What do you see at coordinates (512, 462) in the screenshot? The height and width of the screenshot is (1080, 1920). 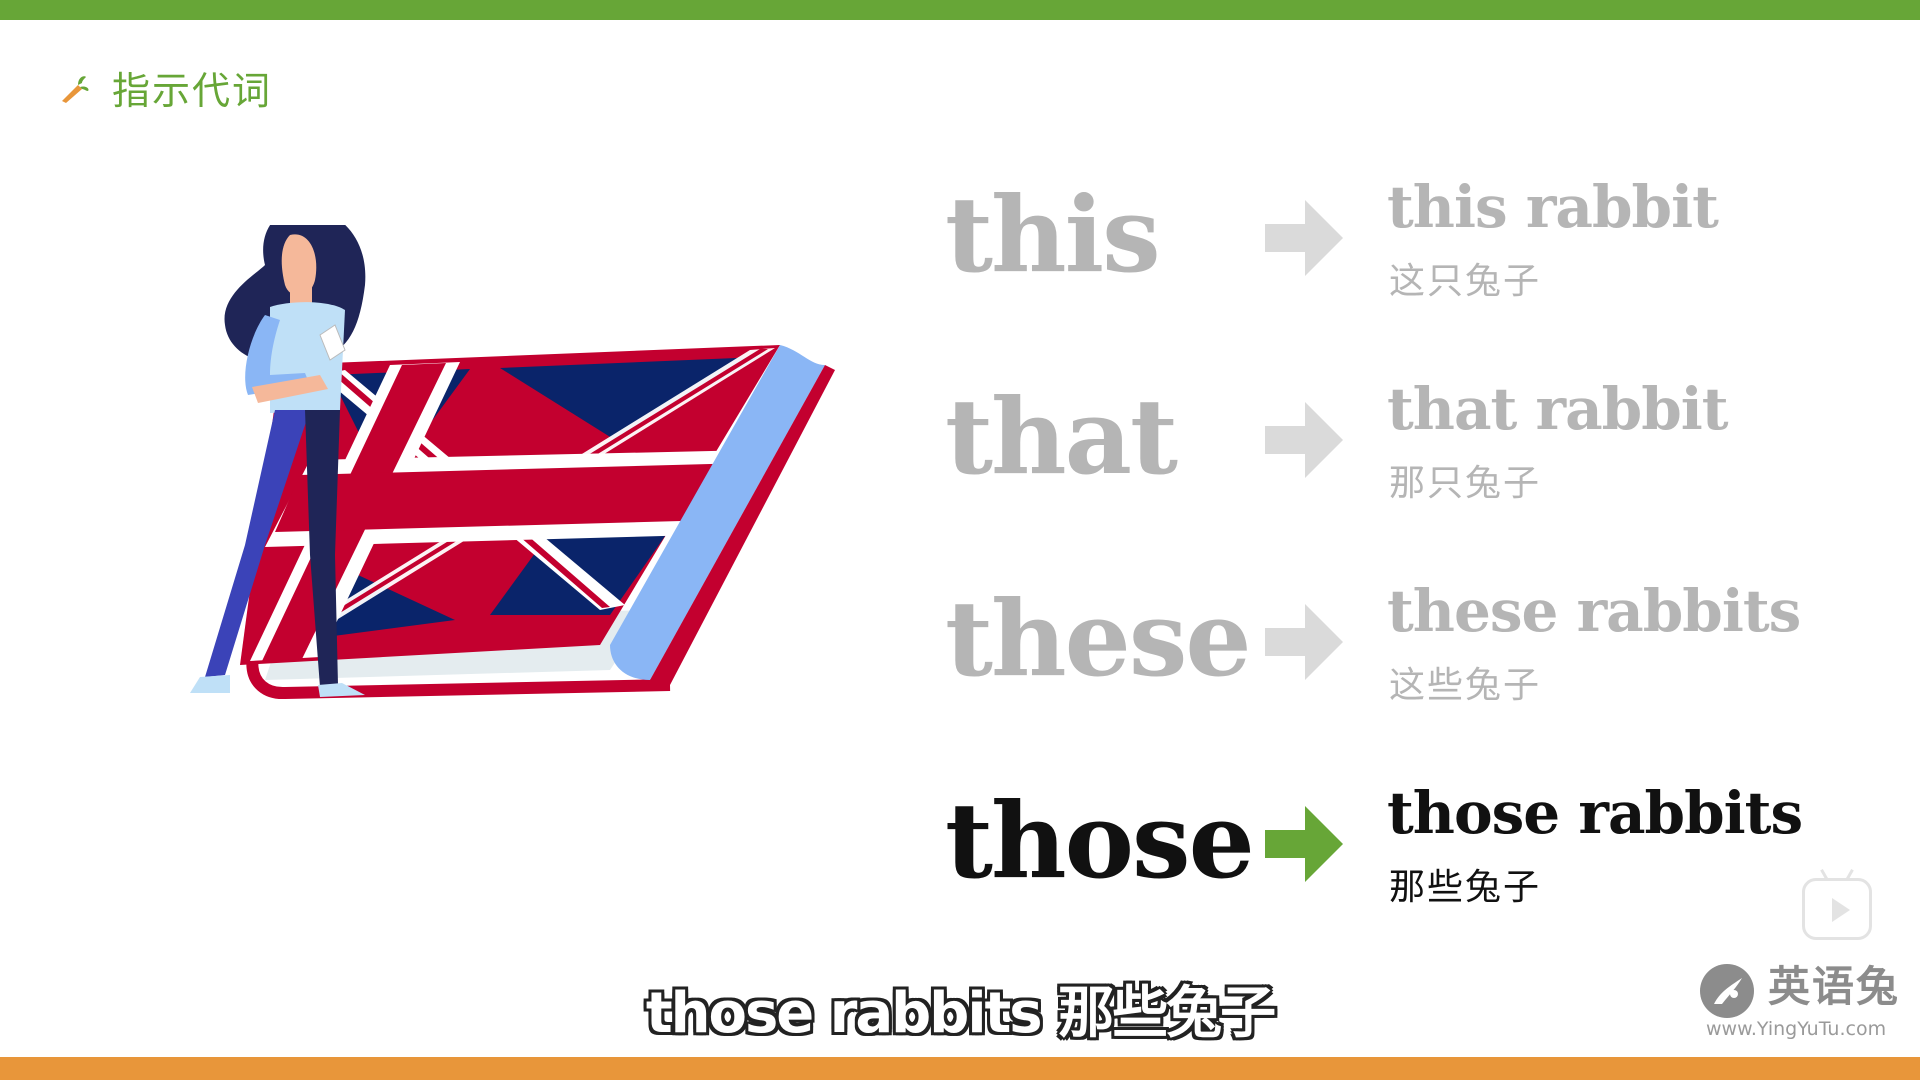 I see `woman-with-flag-book-illustration` at bounding box center [512, 462].